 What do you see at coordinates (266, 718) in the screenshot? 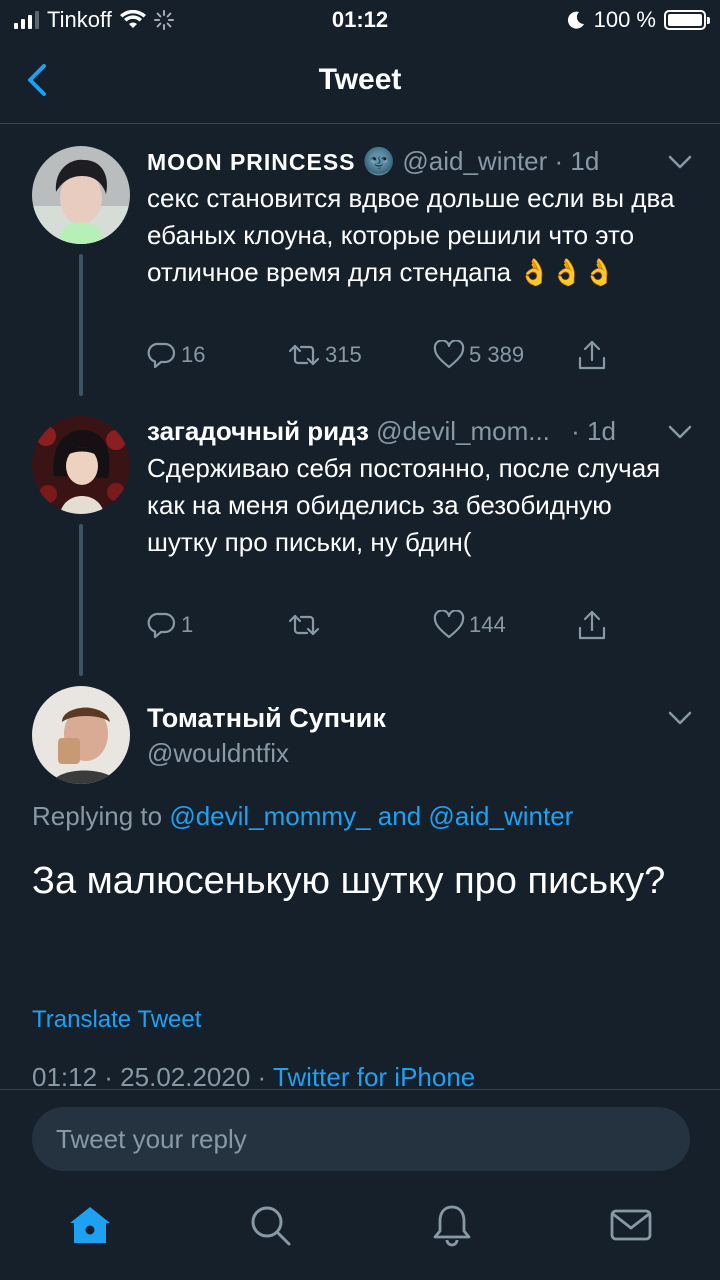
I see `author-name: Томатный Супчик` at bounding box center [266, 718].